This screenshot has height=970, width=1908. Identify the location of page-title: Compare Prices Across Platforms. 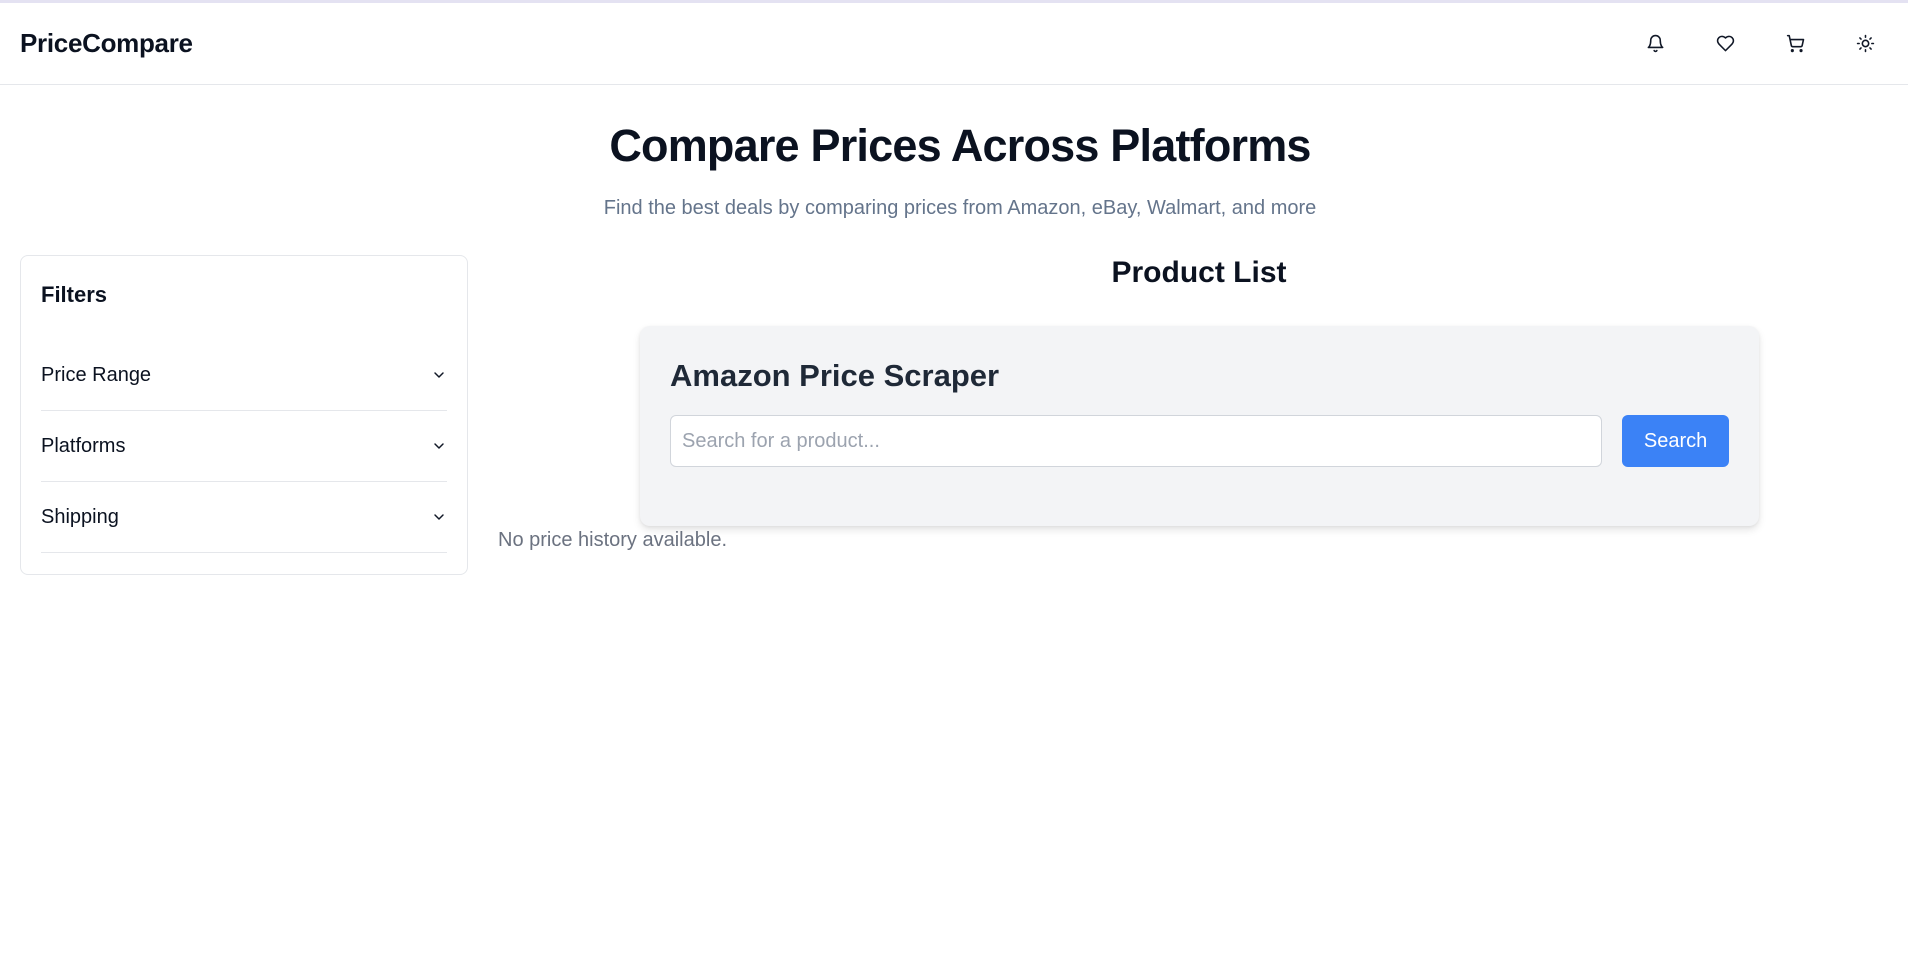
(960, 145).